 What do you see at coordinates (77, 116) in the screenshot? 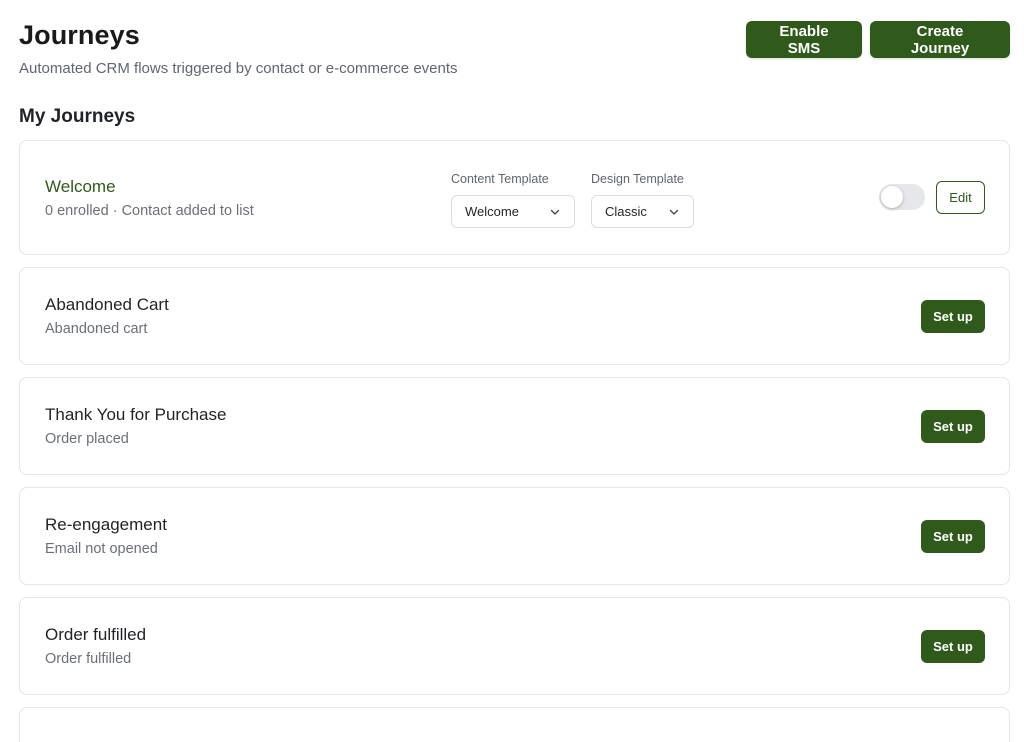
I see `section-title: My Journeys` at bounding box center [77, 116].